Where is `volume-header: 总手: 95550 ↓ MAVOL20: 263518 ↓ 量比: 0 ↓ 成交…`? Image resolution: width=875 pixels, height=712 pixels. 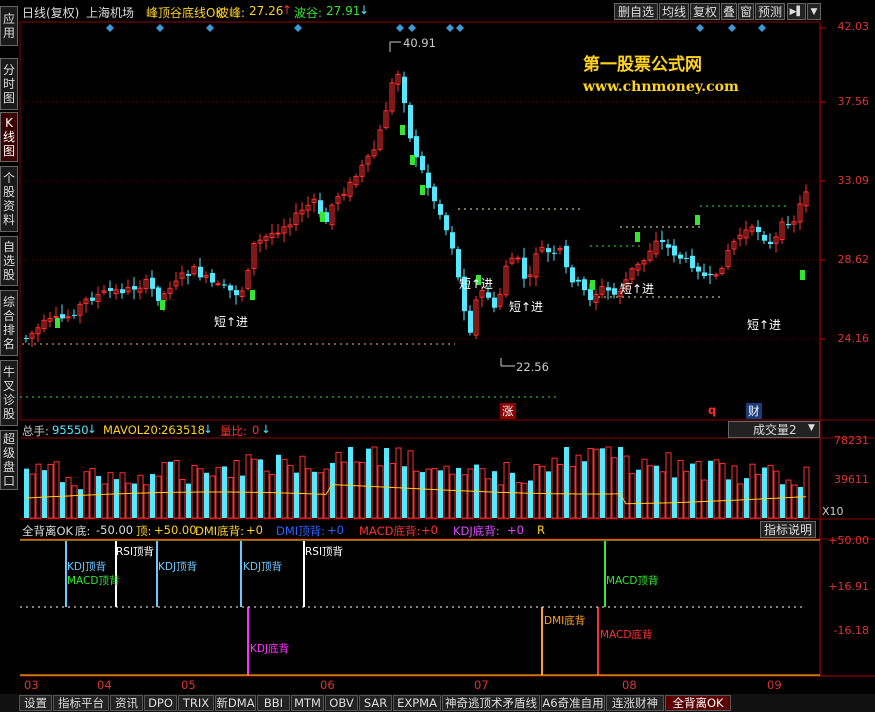 volume-header: 总手: 95550 ↓ MAVOL20: 263518 ↓ 量比: 0 ↓ 成交… is located at coordinates (447, 429).